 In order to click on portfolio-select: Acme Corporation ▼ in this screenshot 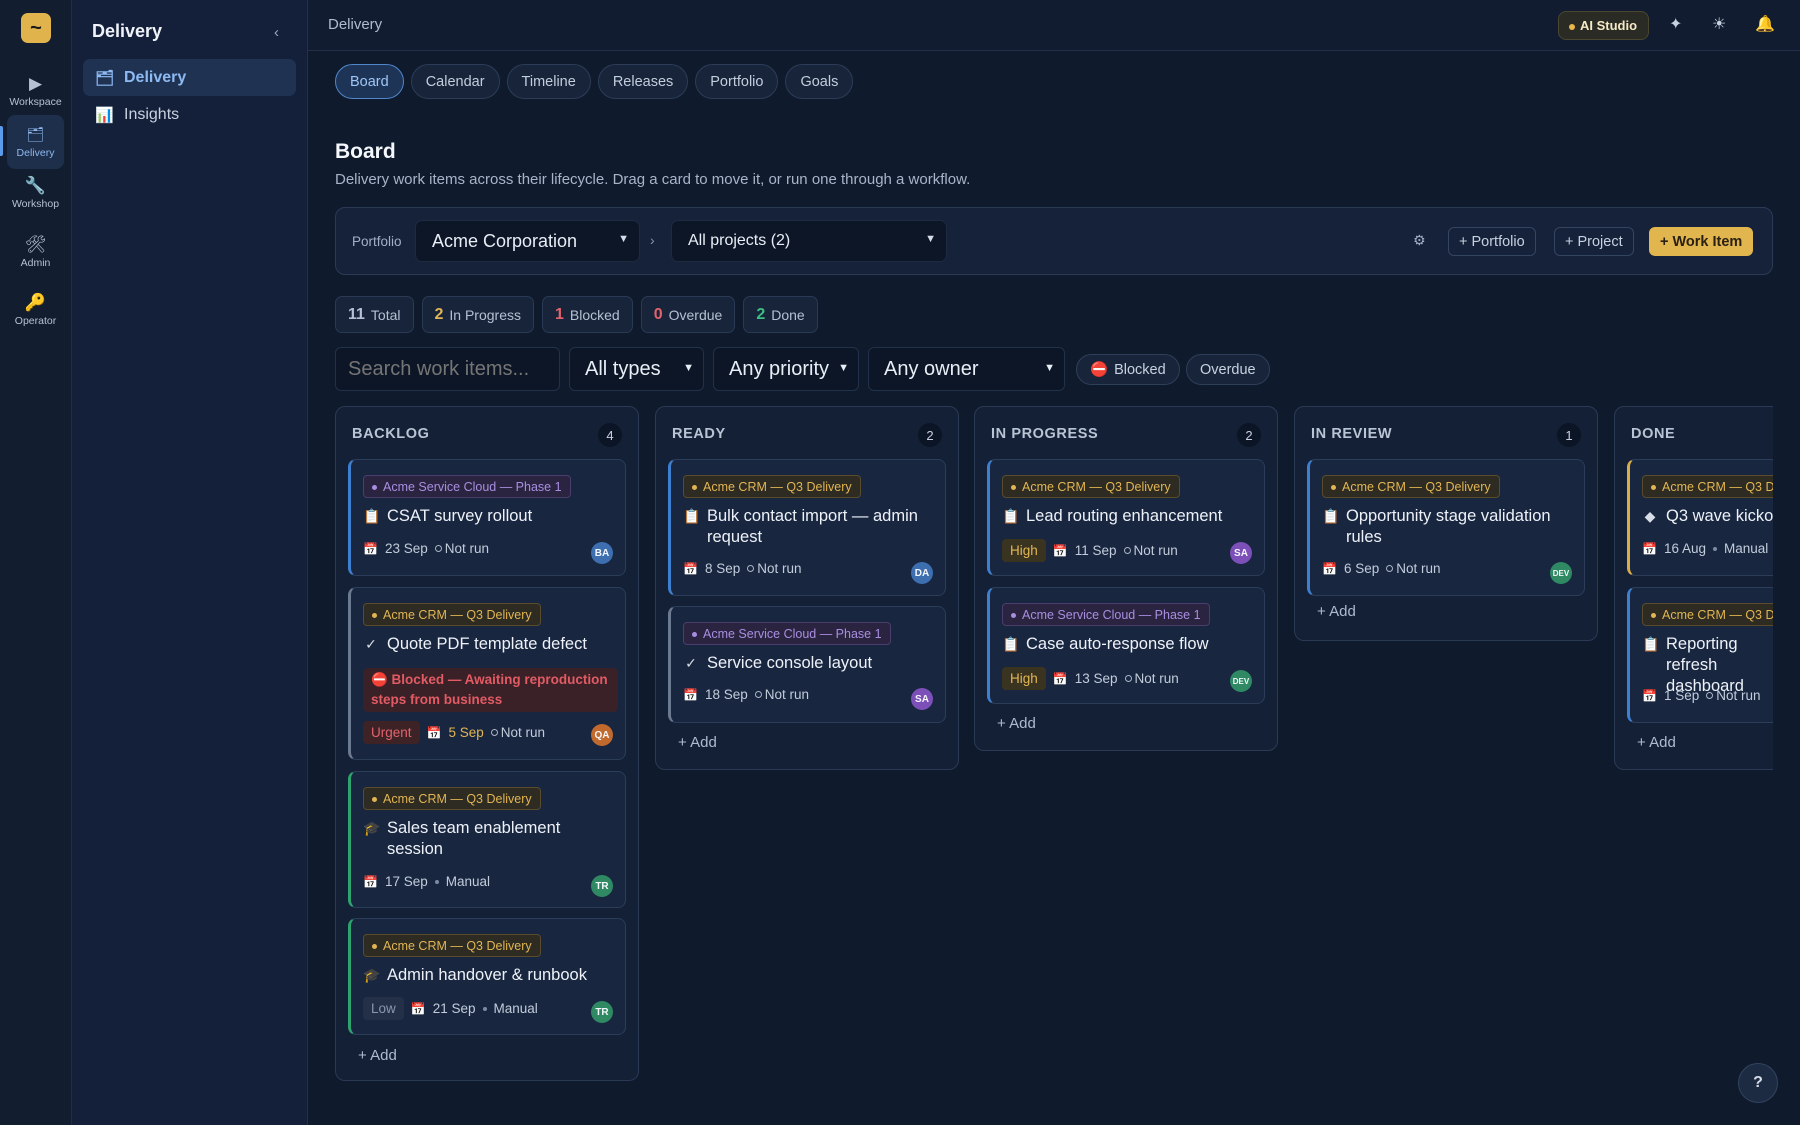, I will do `click(527, 241)`.